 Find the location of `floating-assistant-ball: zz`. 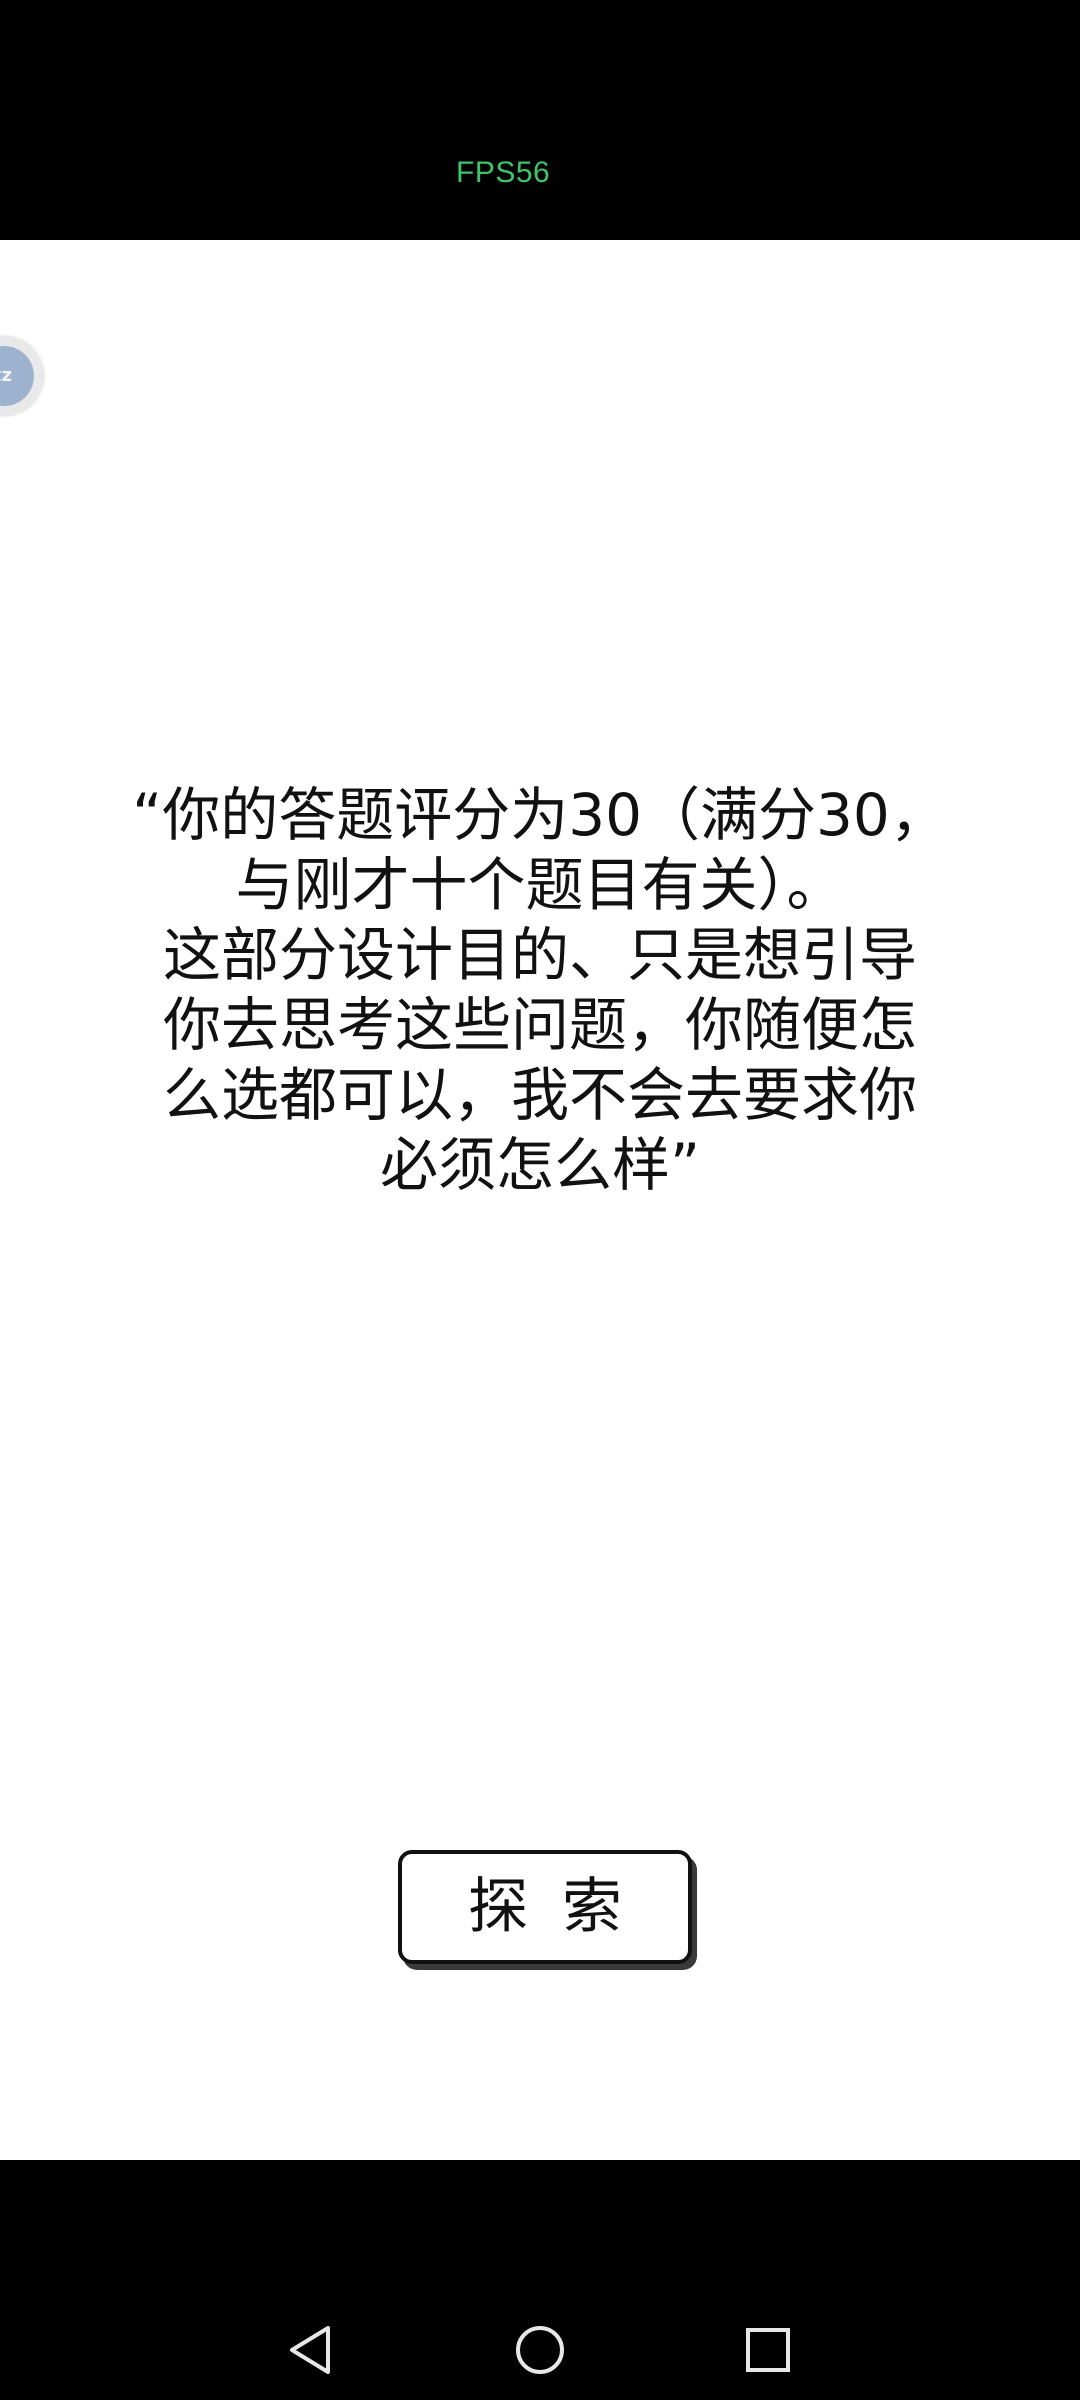

floating-assistant-ball: zz is located at coordinates (22, 376).